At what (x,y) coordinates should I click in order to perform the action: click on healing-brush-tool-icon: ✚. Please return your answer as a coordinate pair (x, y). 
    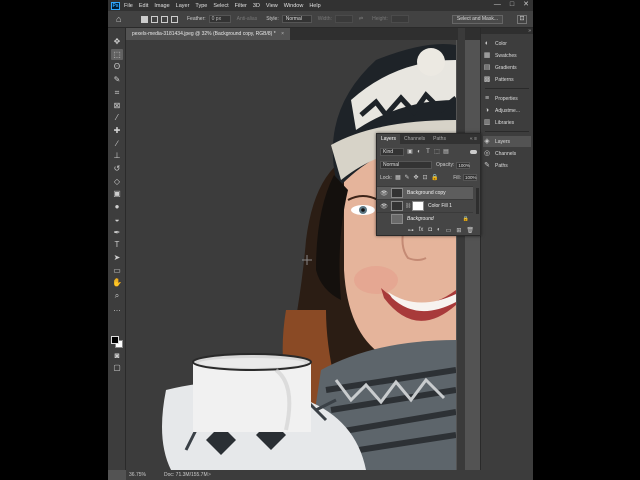
    Looking at the image, I should click on (117, 130).